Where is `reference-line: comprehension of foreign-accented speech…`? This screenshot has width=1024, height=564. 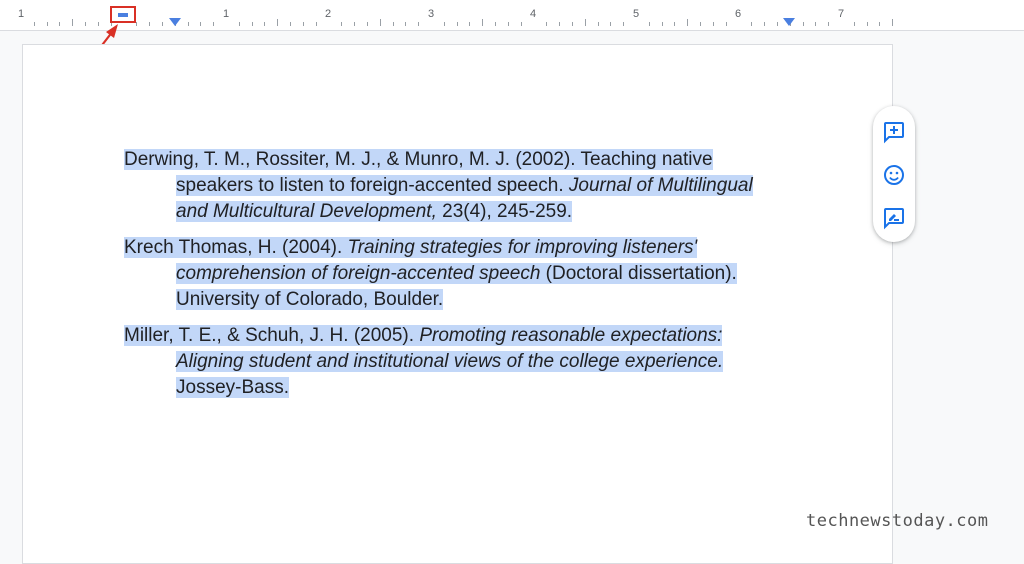
reference-line: comprehension of foreign-accented speech… is located at coordinates (456, 274).